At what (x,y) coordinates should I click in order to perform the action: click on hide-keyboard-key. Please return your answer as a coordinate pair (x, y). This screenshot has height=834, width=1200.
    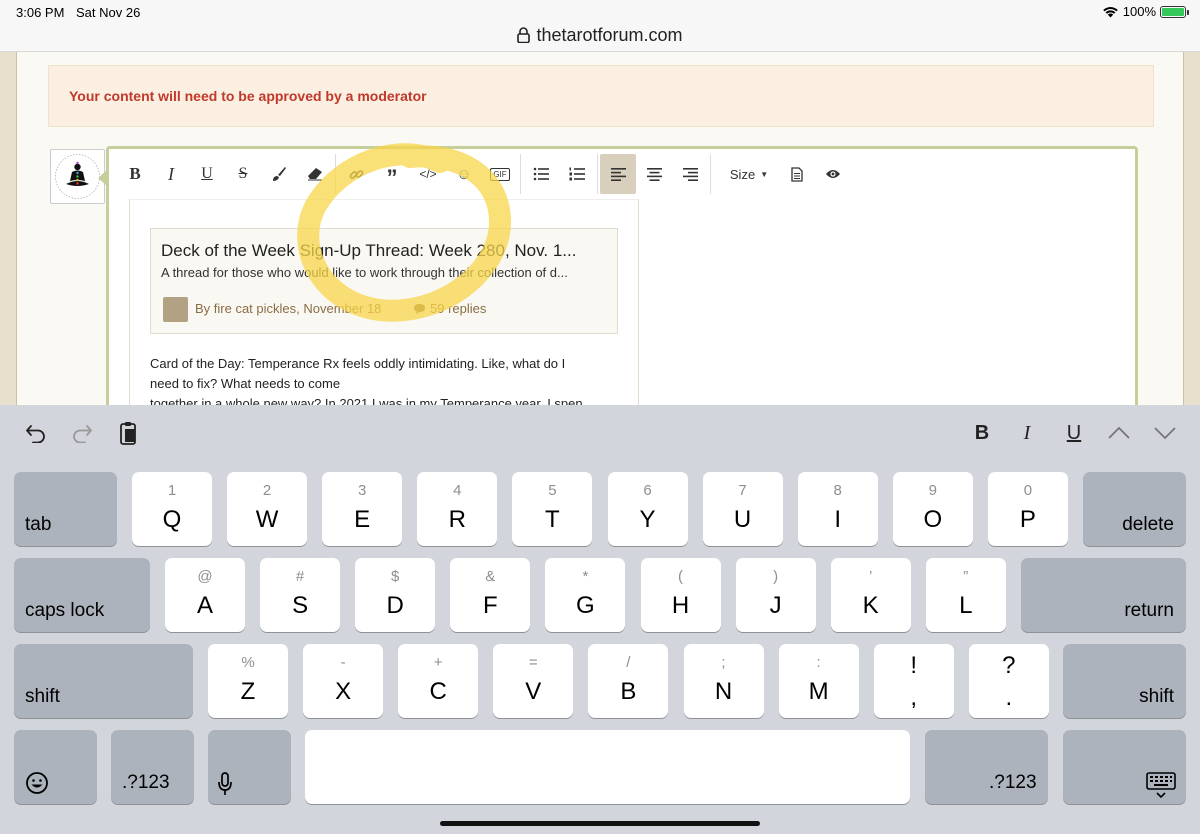
    Looking at the image, I should click on (1124, 767).